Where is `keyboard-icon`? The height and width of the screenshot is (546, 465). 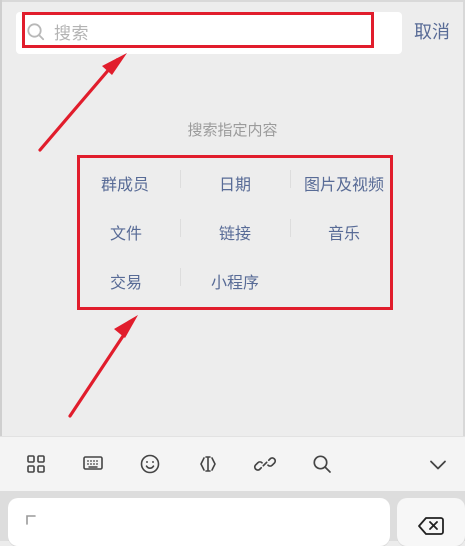 keyboard-icon is located at coordinates (93, 464).